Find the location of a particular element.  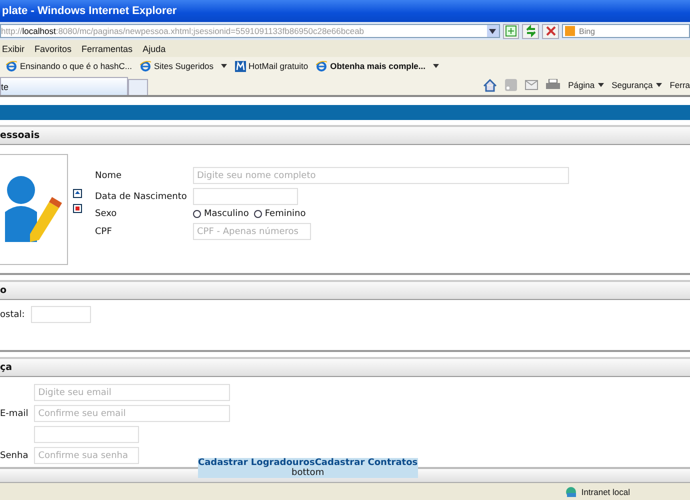

stop-icon is located at coordinates (550, 31).